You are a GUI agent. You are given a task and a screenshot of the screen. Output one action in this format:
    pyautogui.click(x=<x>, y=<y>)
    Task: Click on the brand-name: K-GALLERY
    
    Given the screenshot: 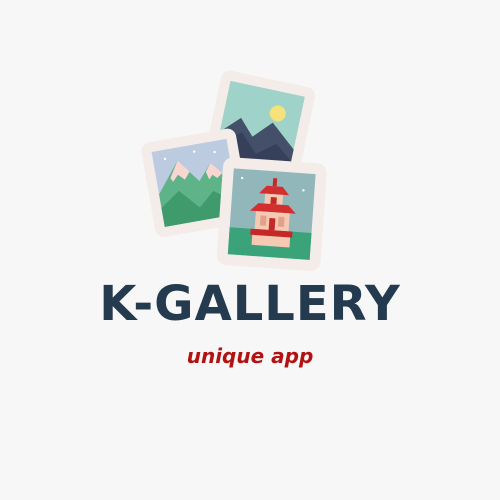 What is the action you would take?
    pyautogui.click(x=250, y=304)
    